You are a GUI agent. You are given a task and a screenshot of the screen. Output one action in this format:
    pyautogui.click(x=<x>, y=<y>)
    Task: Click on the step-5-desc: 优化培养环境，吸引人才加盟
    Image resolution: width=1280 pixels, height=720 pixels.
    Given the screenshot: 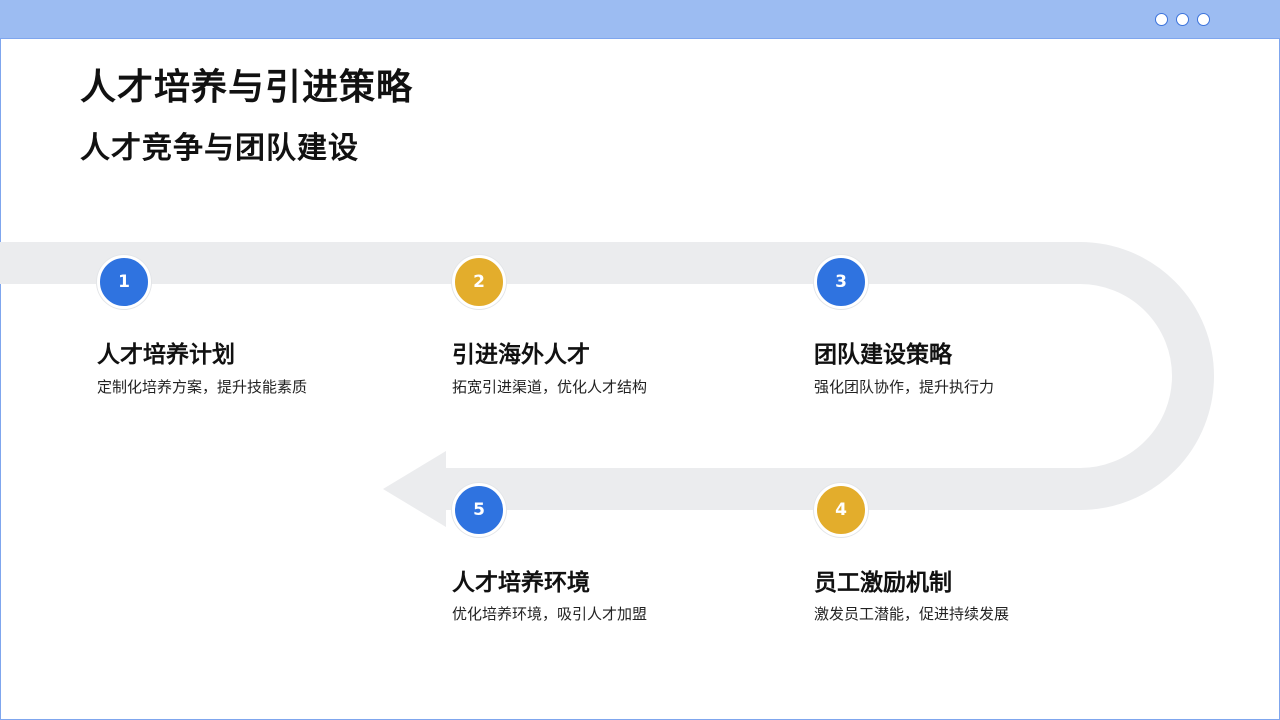 What is the action you would take?
    pyautogui.click(x=550, y=614)
    